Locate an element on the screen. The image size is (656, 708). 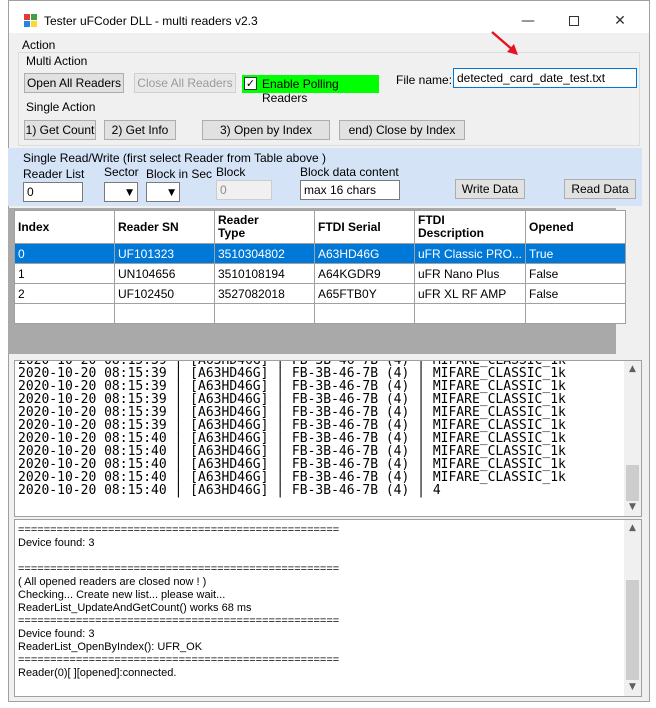
column-header-label: FTDI is located at coordinates (431, 220).